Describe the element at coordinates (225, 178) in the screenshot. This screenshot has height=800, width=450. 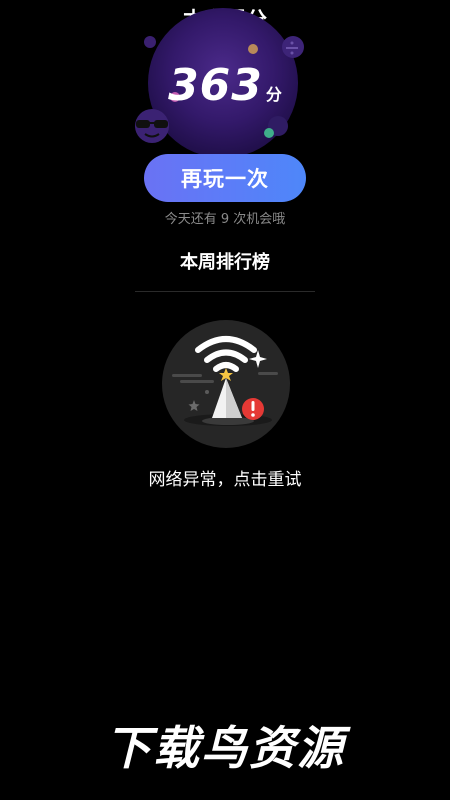
I see `replay-button: 再玩一次` at that location.